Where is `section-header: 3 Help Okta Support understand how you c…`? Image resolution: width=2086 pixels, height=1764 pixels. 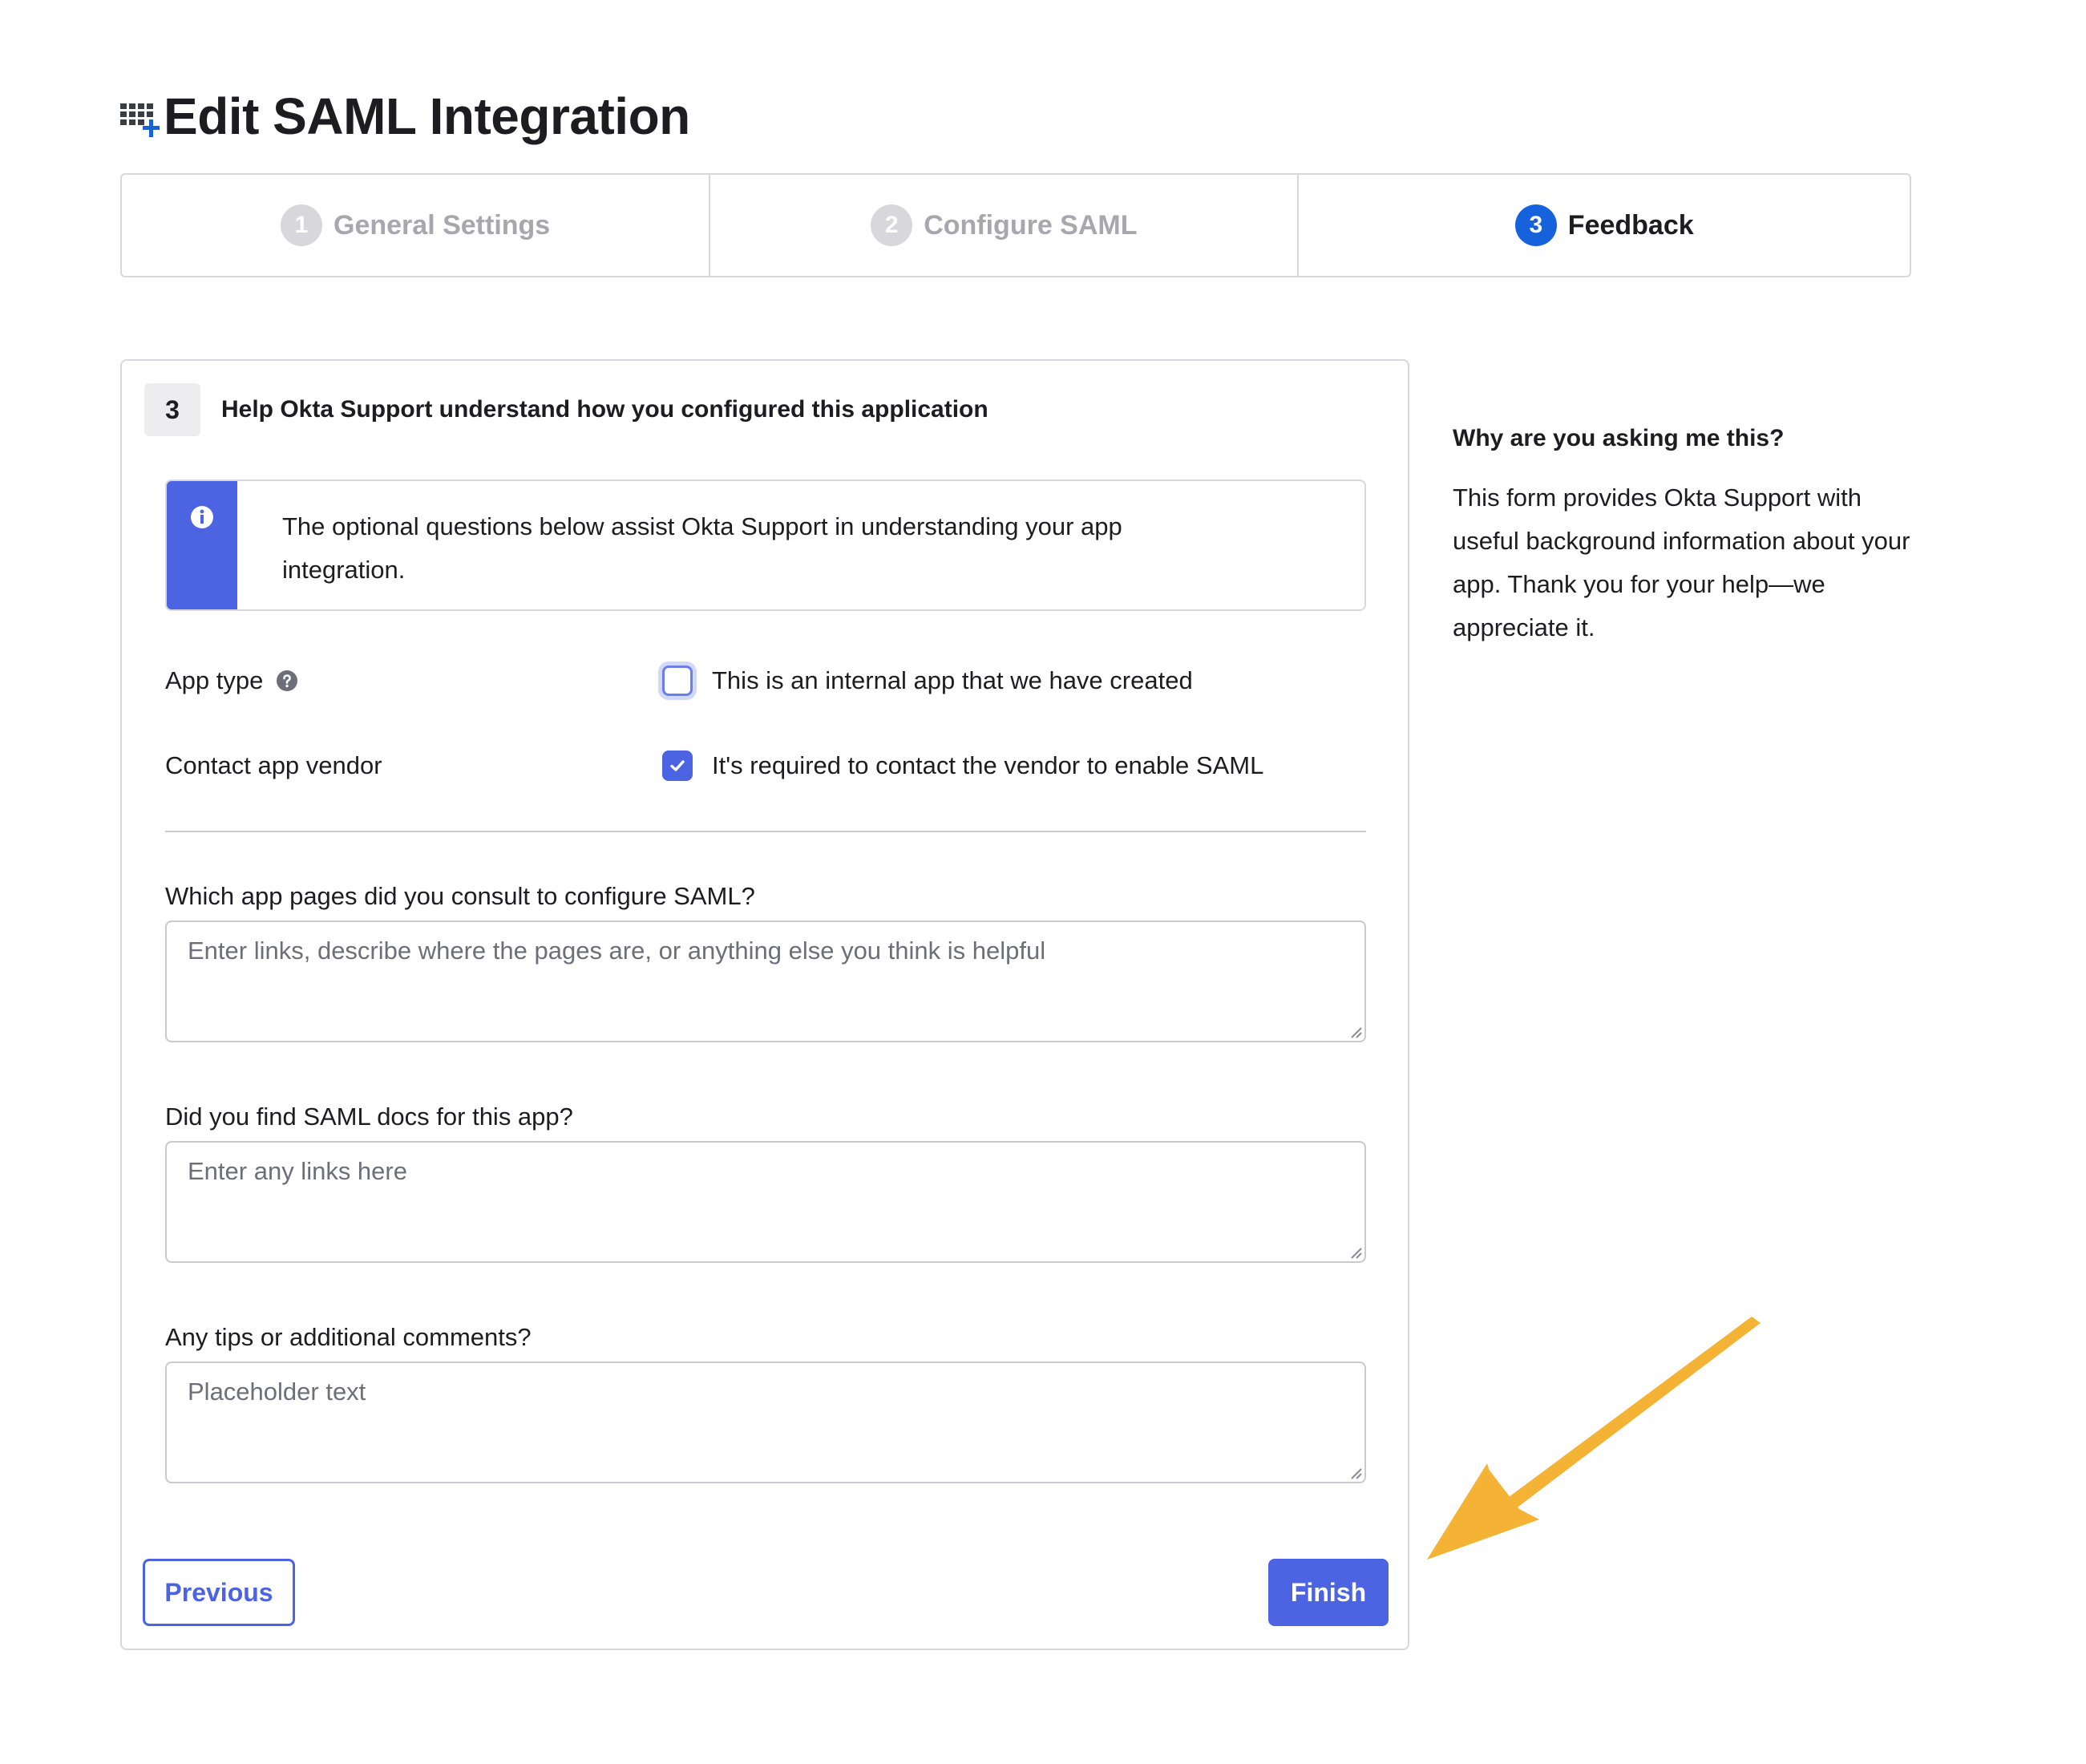 section-header: 3 Help Okta Support understand how you c… is located at coordinates (566, 409).